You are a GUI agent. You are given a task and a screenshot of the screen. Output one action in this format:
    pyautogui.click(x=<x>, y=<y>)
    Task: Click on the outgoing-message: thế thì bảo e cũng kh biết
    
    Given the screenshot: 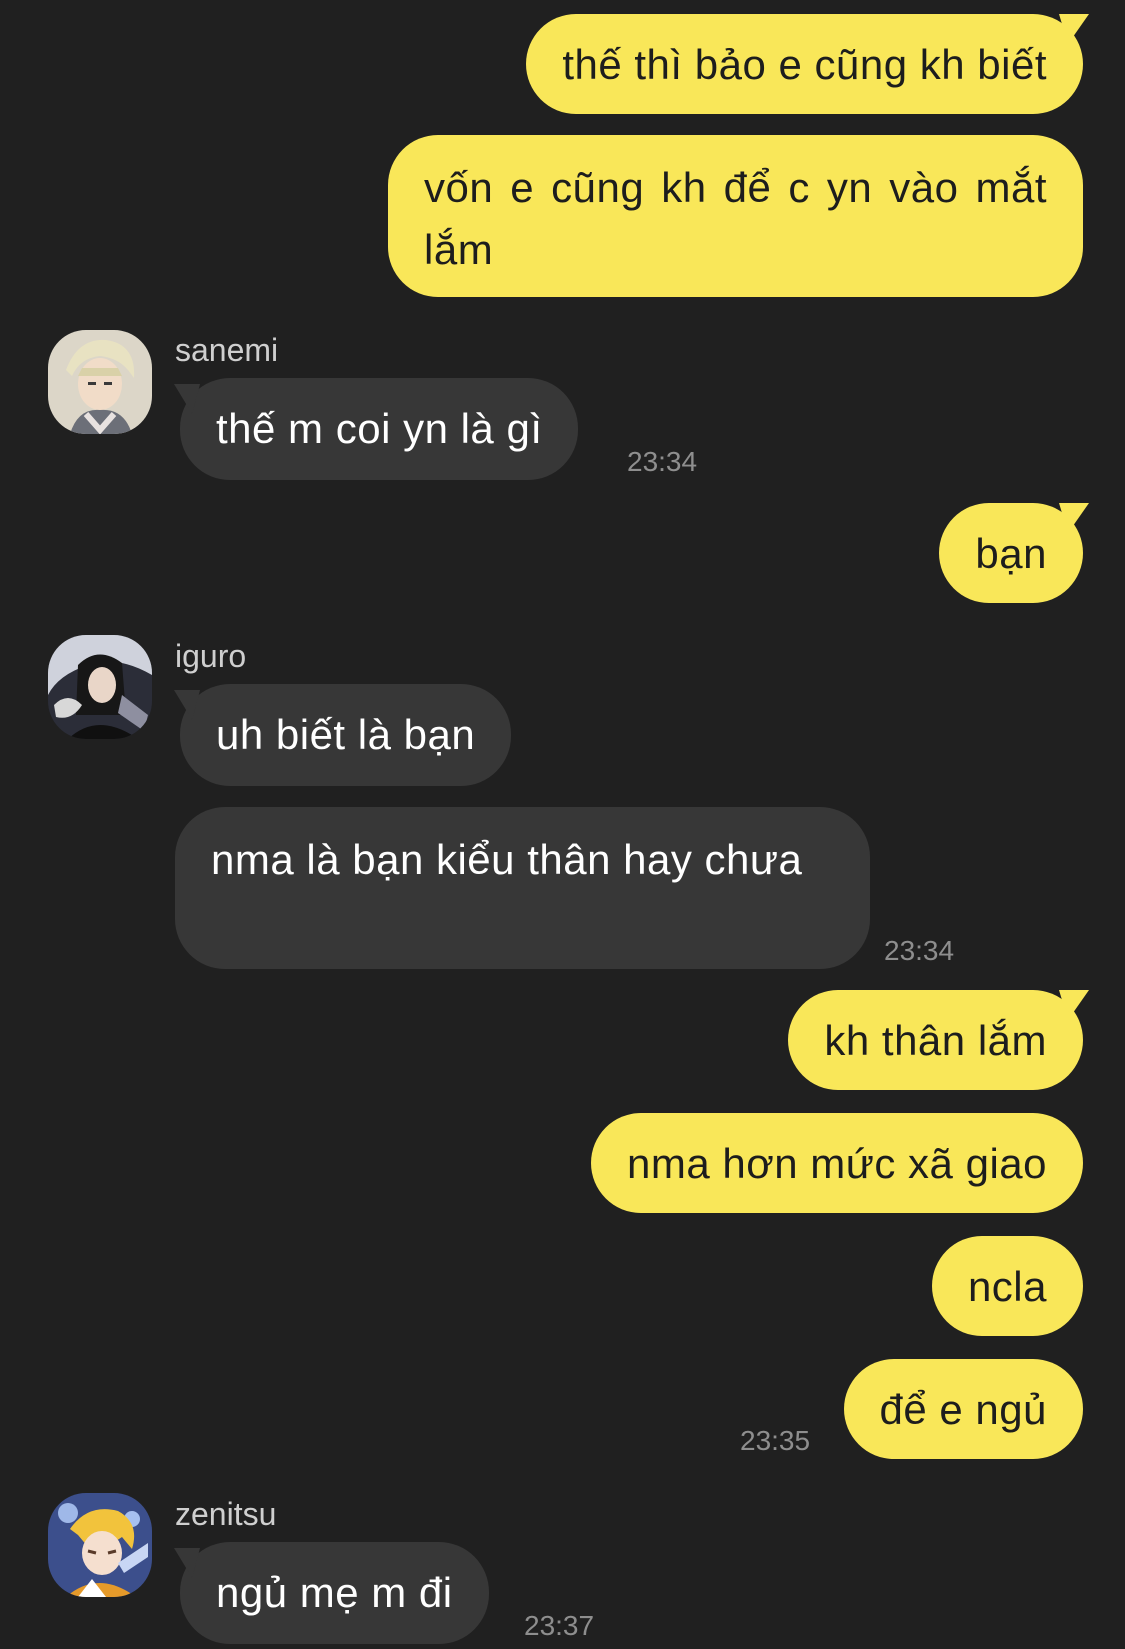 What is the action you would take?
    pyautogui.click(x=804, y=64)
    